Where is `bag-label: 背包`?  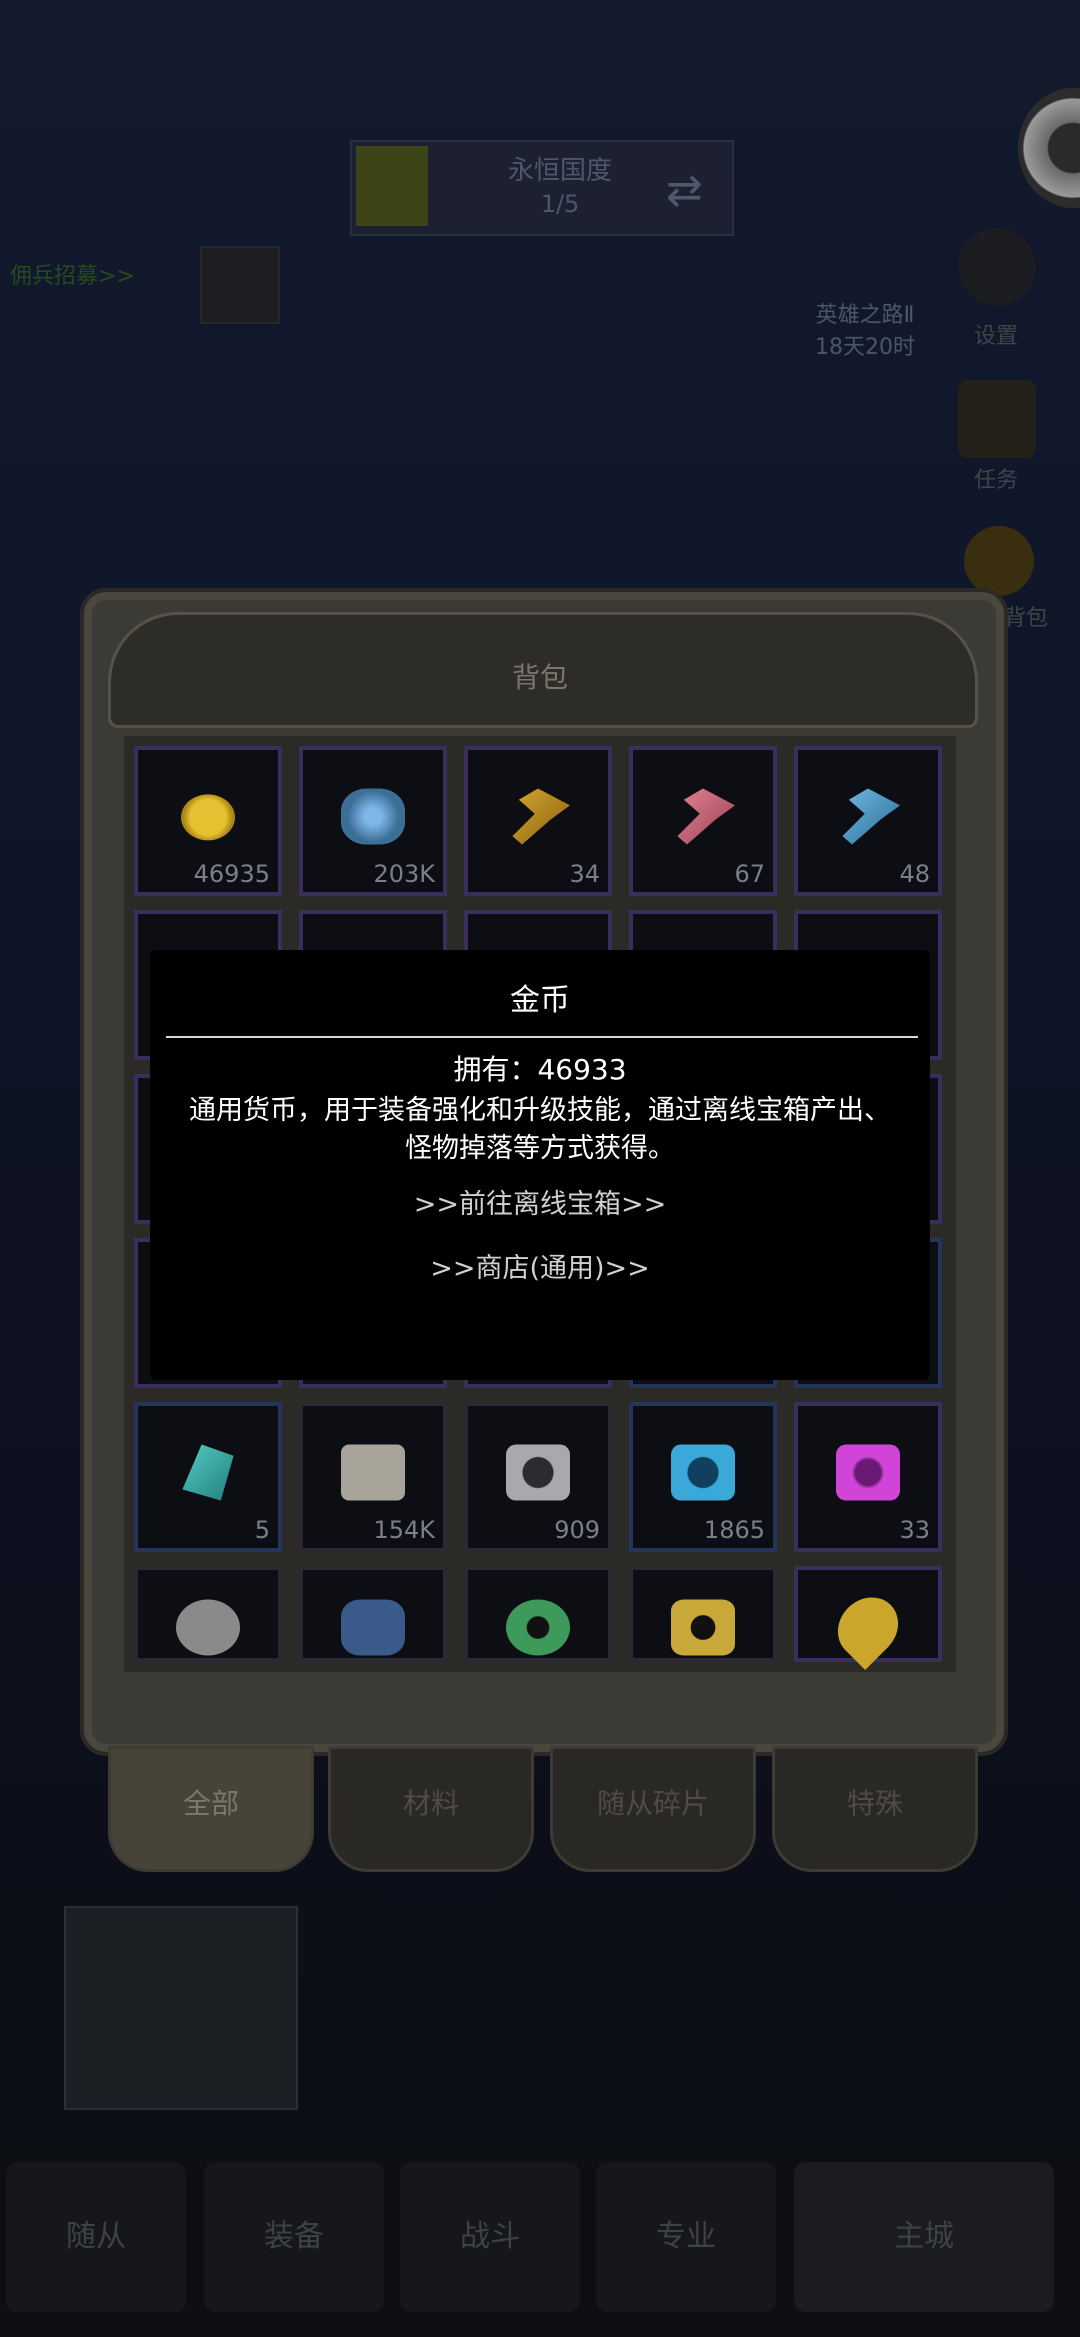 bag-label: 背包 is located at coordinates (1026, 618).